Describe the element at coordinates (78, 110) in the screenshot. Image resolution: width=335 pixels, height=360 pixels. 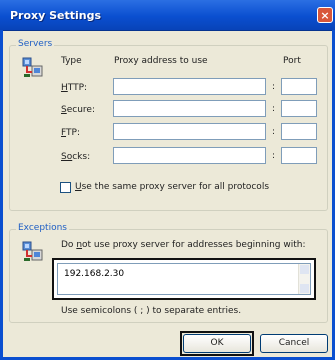
I see `secure-label: Secure:` at that location.